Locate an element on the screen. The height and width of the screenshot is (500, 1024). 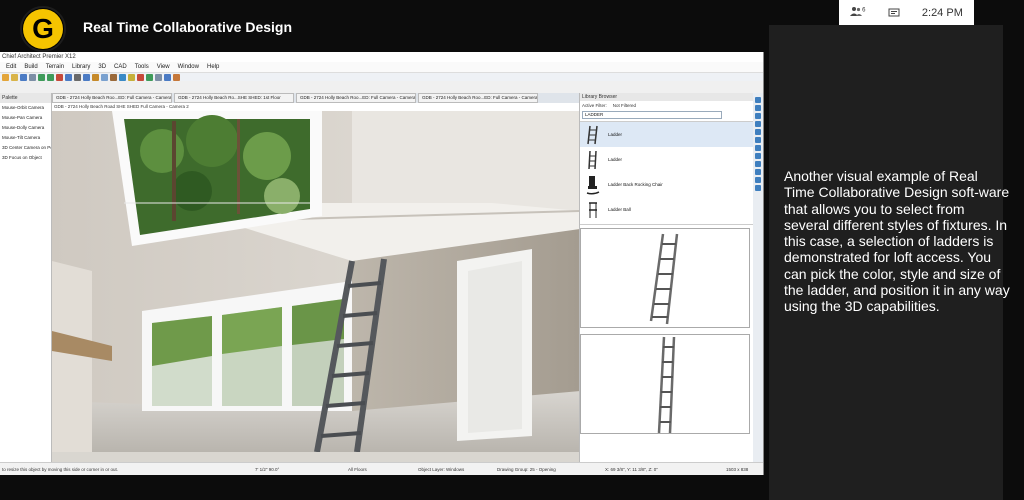
palette-item-orbit: Mouse-Orbit Camera is located at coordinates (25, 108).